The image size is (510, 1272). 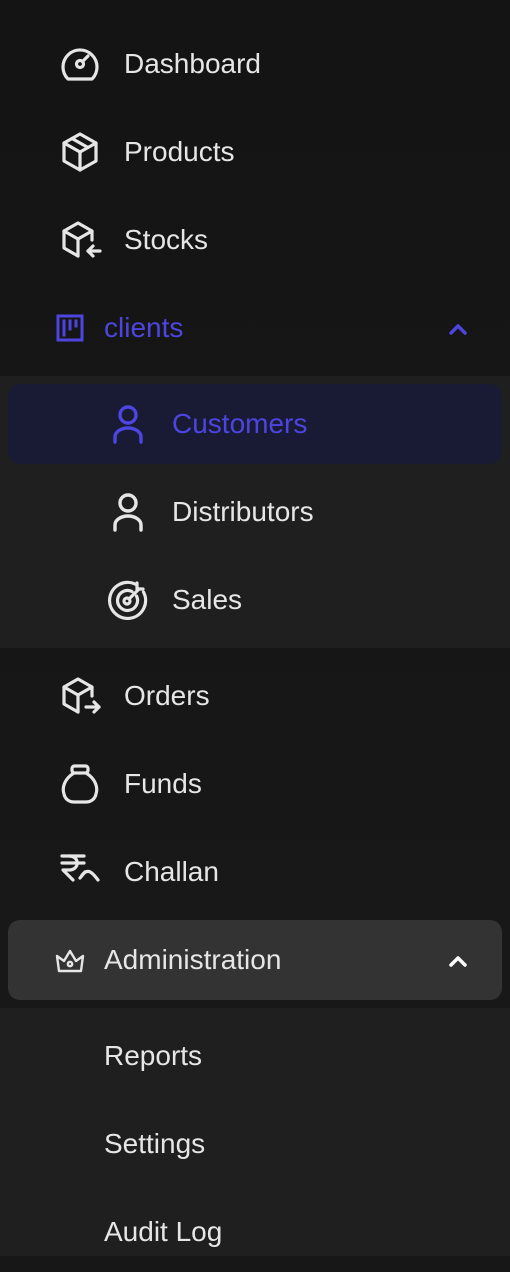 I want to click on nav-item-label: Orders, so click(x=167, y=695).